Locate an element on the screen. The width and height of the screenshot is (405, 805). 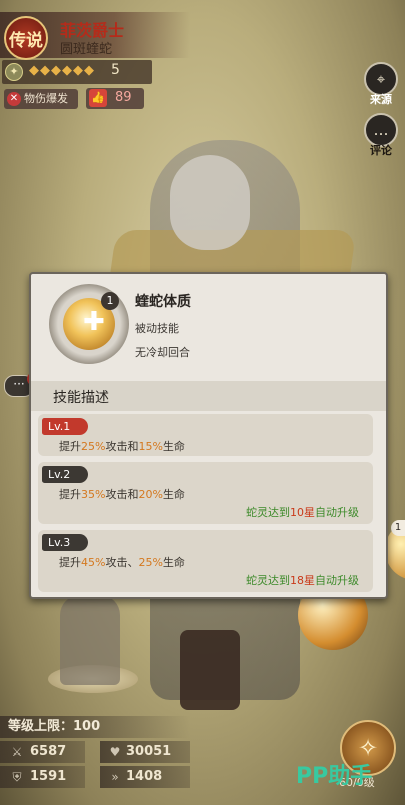
side-count-badge: 1 is located at coordinates (398, 528).